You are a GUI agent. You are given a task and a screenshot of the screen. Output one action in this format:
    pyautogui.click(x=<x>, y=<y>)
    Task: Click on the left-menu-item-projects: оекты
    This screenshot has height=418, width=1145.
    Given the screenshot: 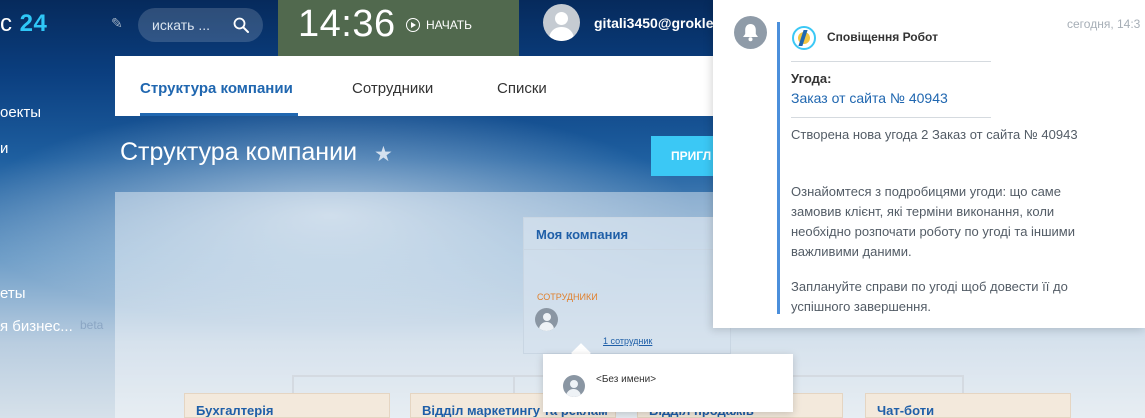 What is the action you would take?
    pyautogui.click(x=20, y=112)
    